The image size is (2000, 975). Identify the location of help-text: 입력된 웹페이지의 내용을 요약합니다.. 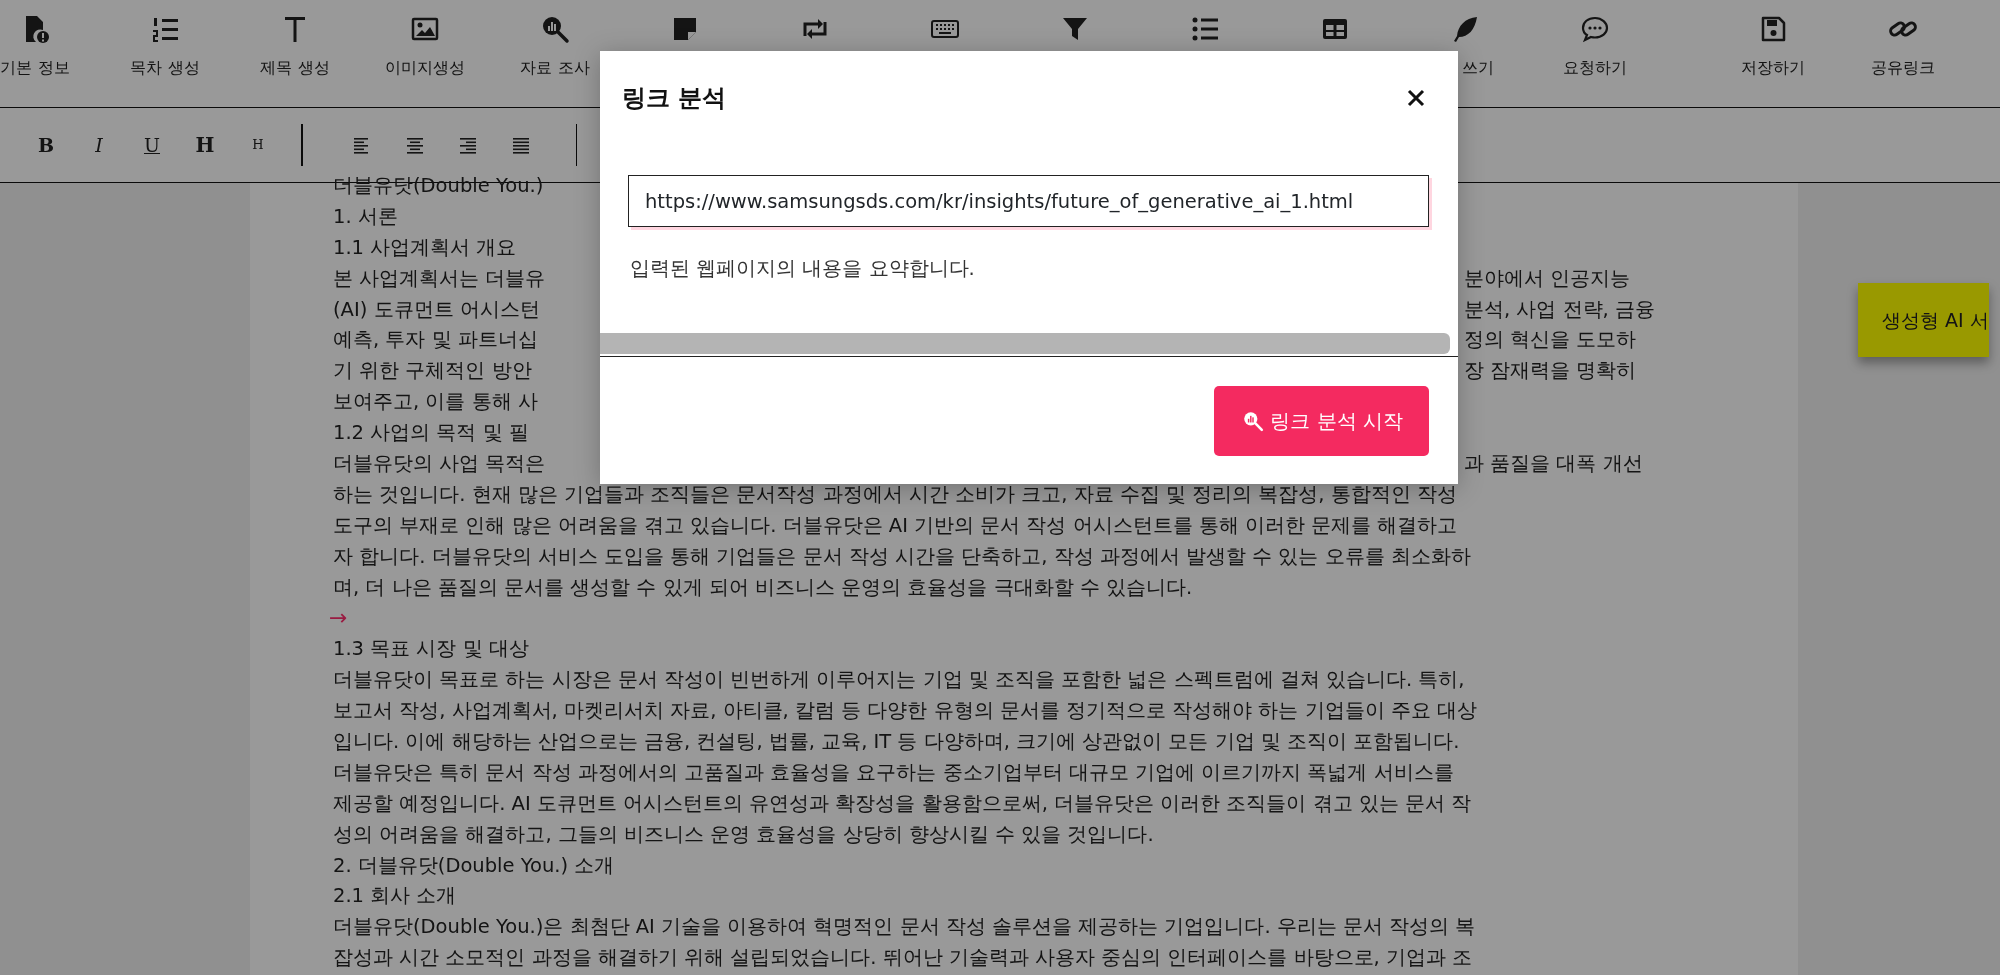
(803, 269).